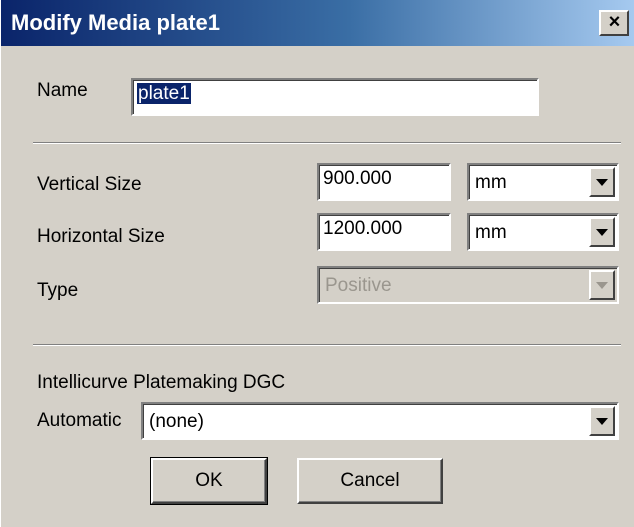 The width and height of the screenshot is (634, 527). I want to click on separator-bottom, so click(327, 345).